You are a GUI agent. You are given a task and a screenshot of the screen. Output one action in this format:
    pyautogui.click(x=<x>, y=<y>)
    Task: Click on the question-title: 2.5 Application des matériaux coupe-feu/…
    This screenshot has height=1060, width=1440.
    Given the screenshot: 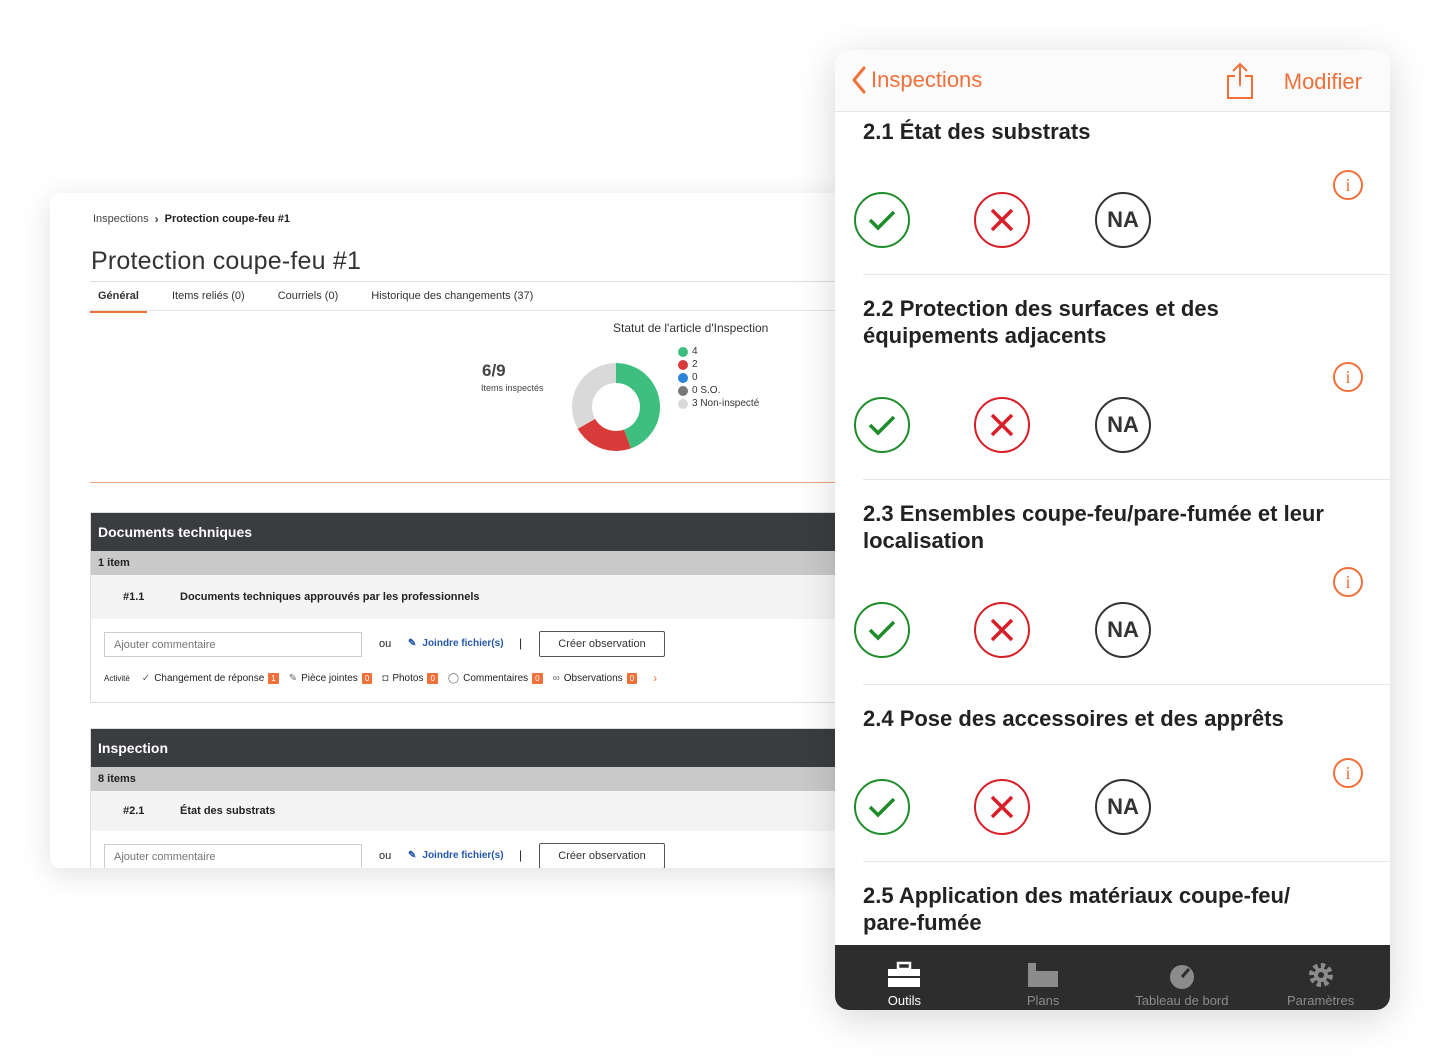 What is the action you would take?
    pyautogui.click(x=1077, y=909)
    